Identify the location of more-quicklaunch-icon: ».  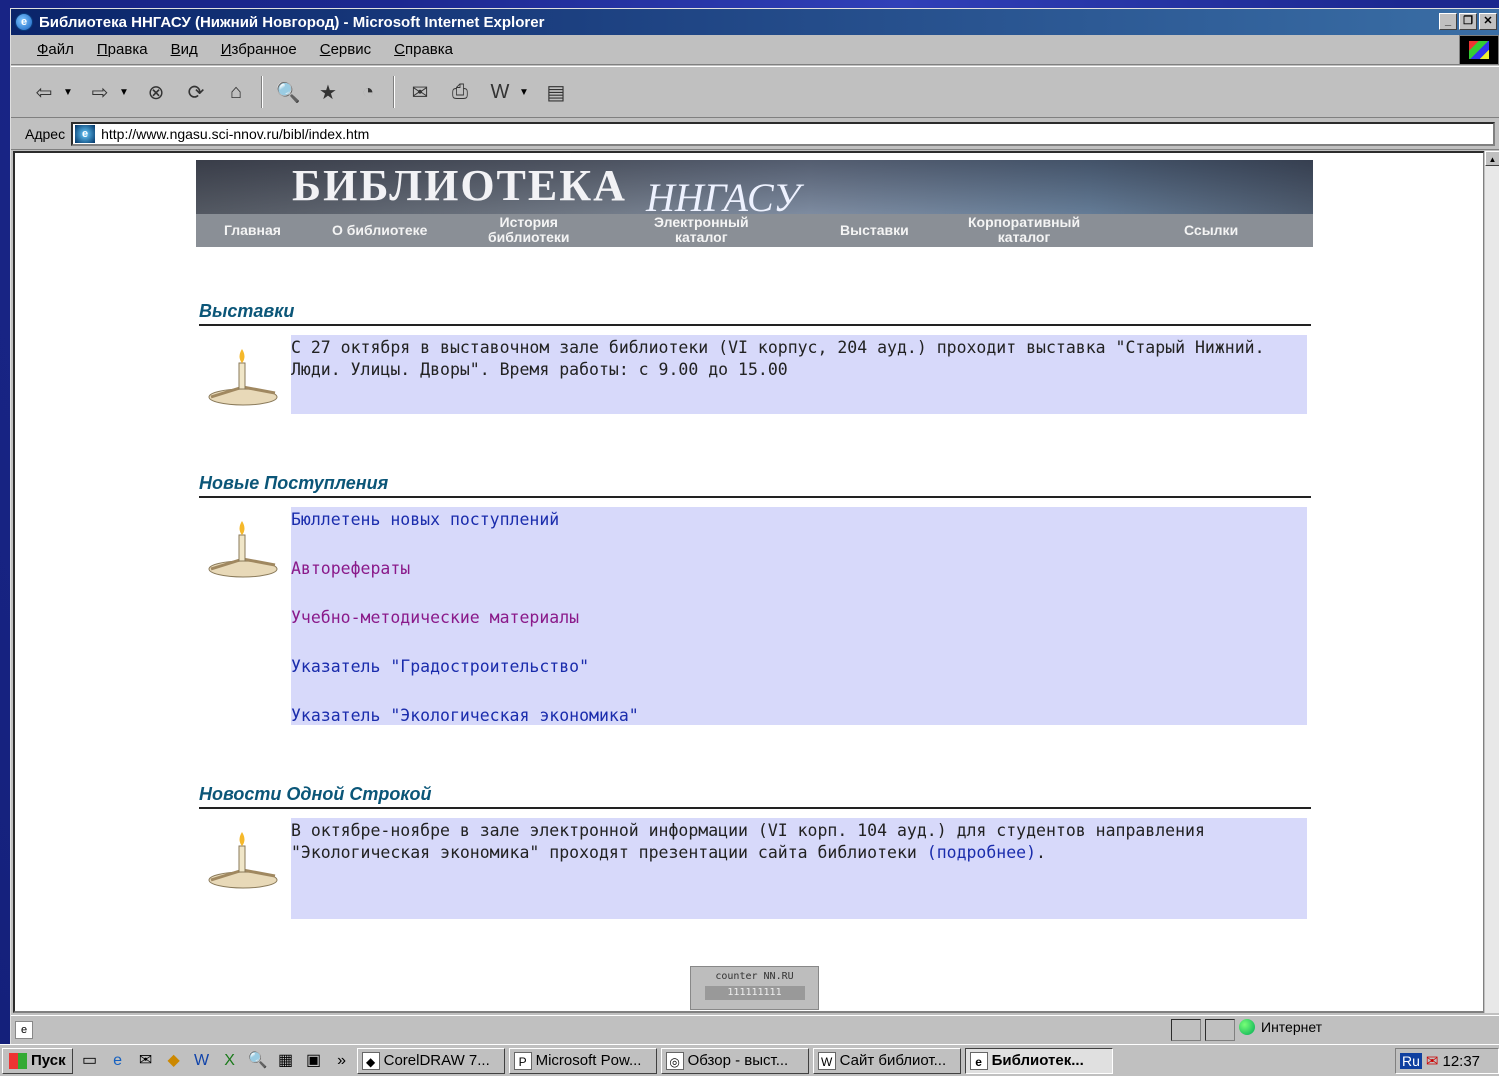
(342, 1061).